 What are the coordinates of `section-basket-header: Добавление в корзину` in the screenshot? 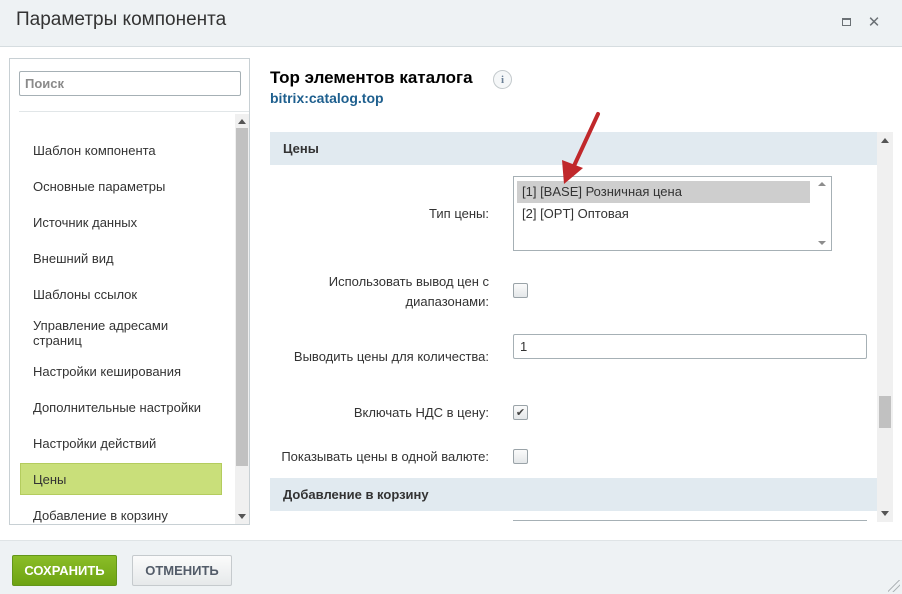 It's located at (573, 494).